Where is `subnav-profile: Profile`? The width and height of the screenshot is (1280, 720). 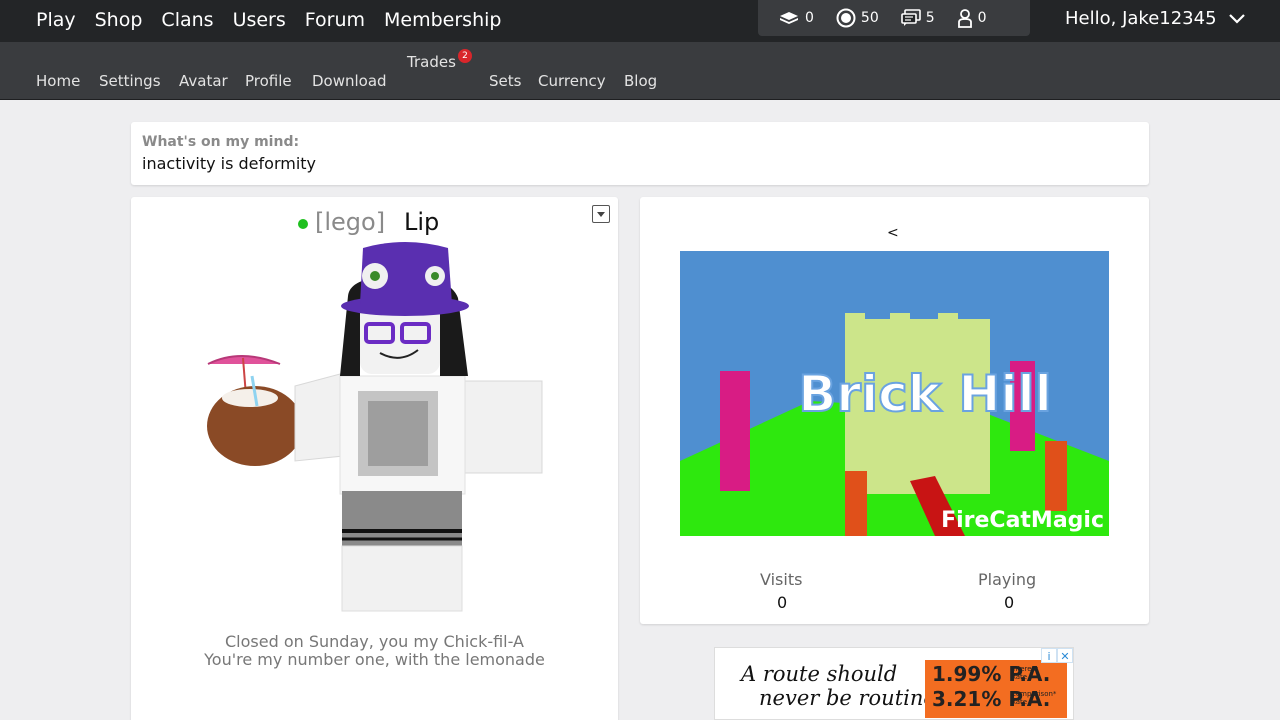 subnav-profile: Profile is located at coordinates (268, 81).